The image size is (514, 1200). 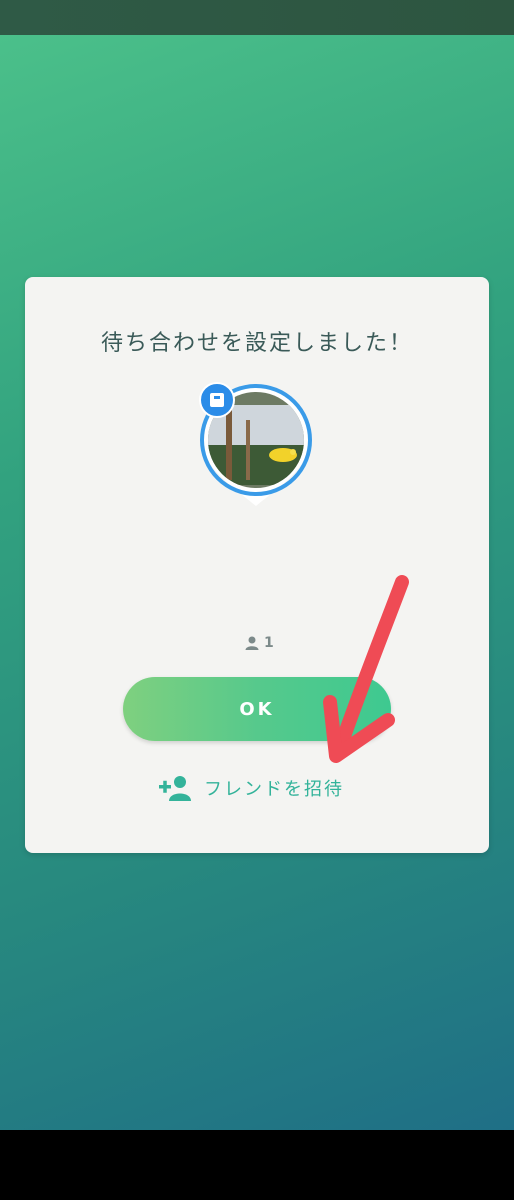 What do you see at coordinates (217, 400) in the screenshot?
I see `gym-badge-icon` at bounding box center [217, 400].